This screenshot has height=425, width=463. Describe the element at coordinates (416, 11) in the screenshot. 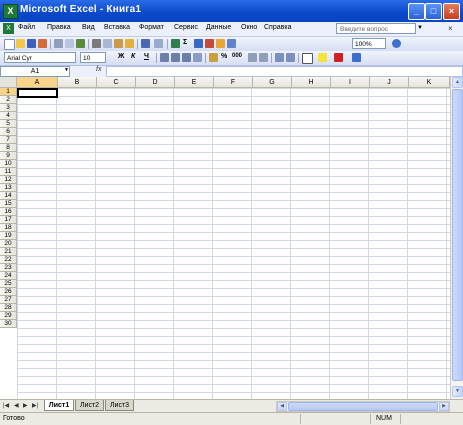

I see `minimize-button: _` at that location.